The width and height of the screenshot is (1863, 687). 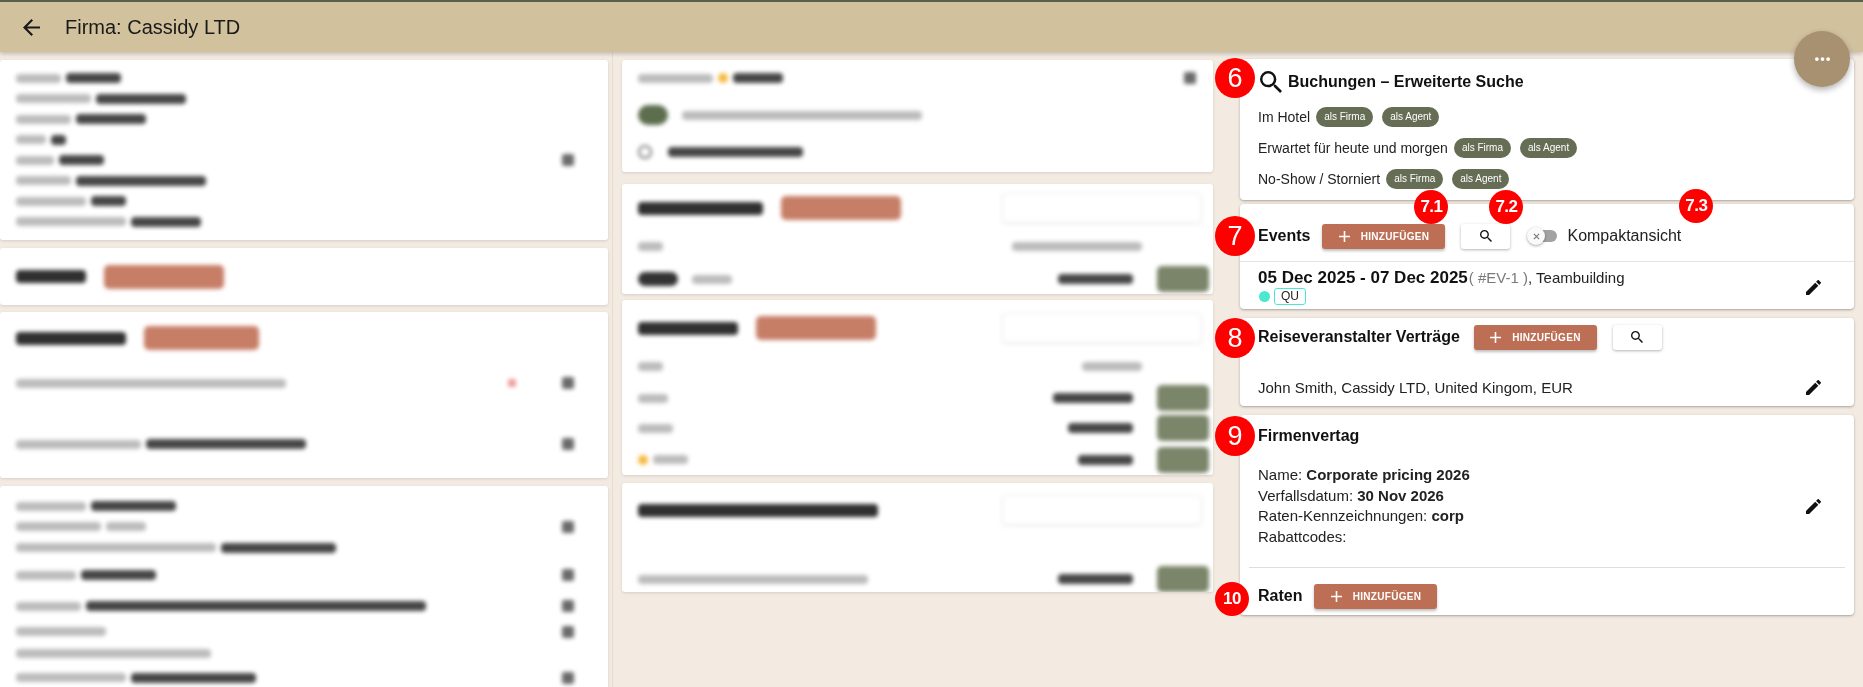 I want to click on booking-filter-label: Erwartet für heute und morgen, so click(x=1353, y=147).